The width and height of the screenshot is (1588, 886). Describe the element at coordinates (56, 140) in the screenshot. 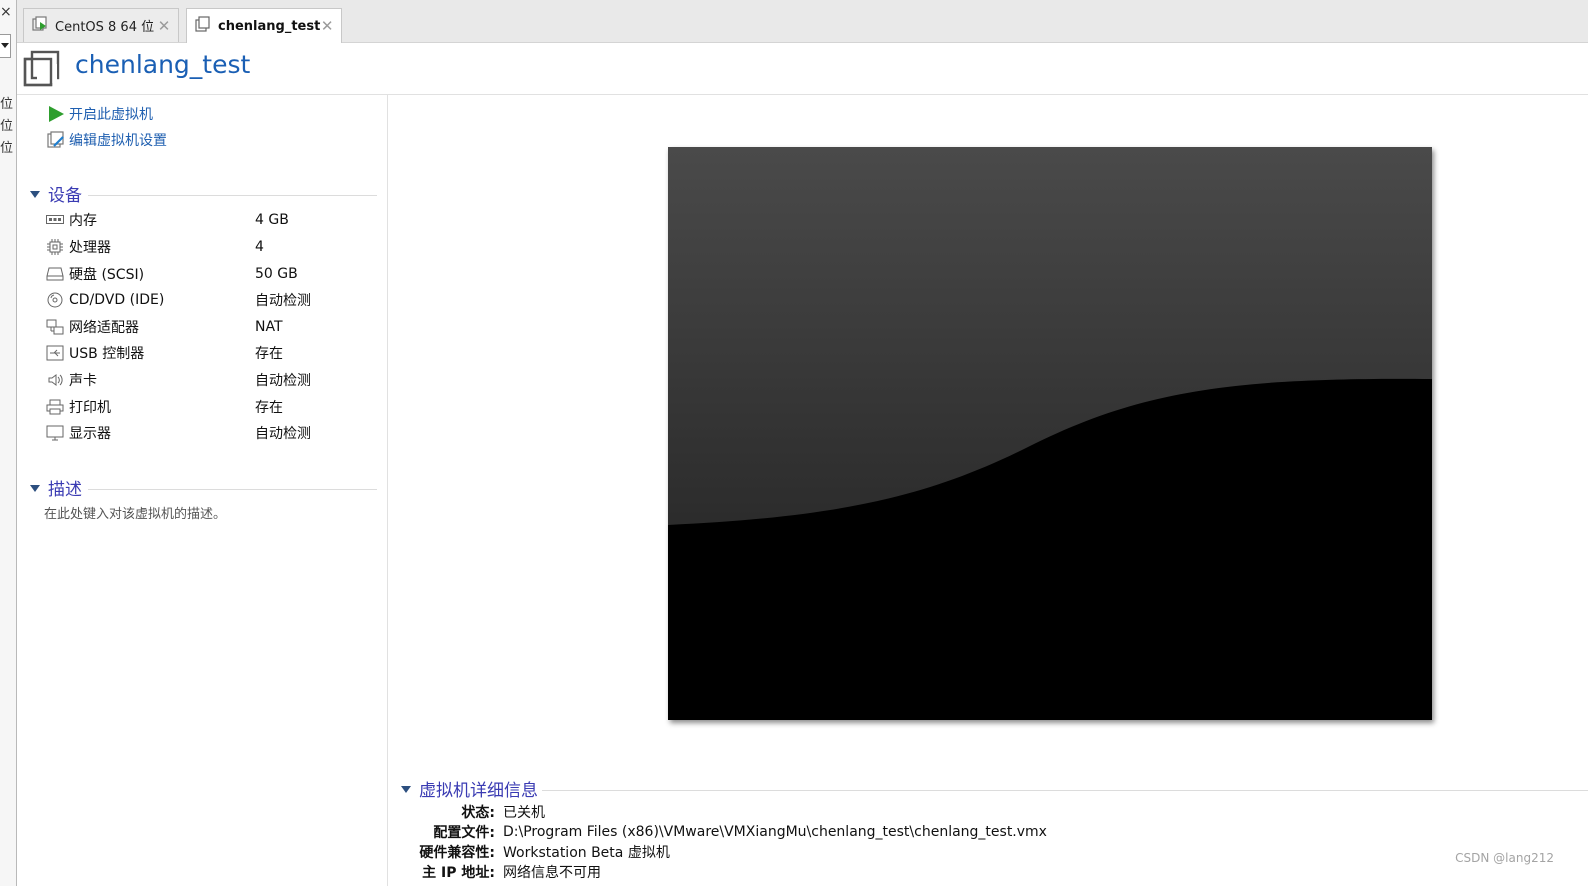

I see `edit-settings-icon` at that location.